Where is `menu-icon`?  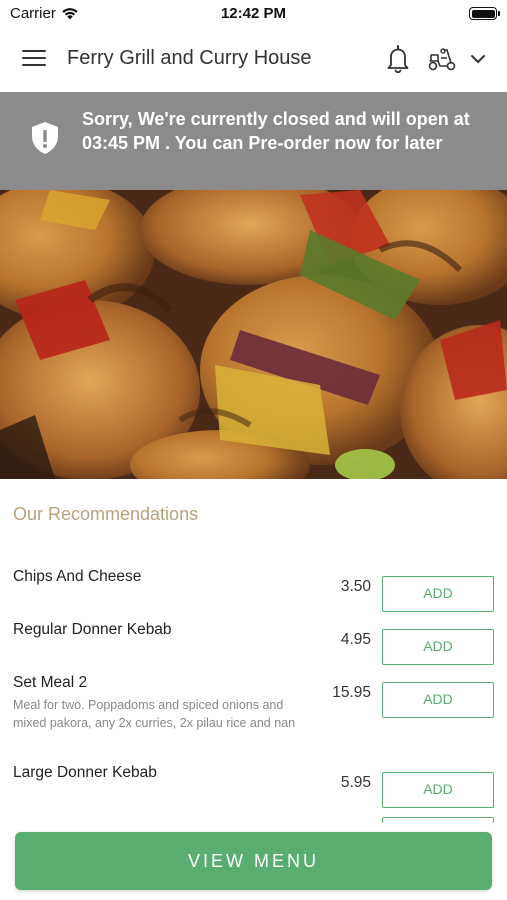 menu-icon is located at coordinates (34, 59).